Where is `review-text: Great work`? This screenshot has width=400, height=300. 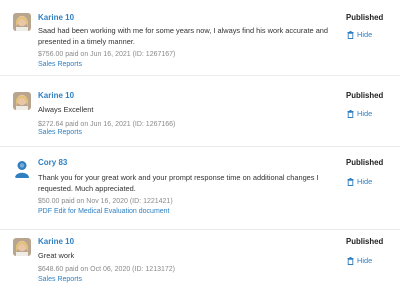 review-text: Great work is located at coordinates (56, 255).